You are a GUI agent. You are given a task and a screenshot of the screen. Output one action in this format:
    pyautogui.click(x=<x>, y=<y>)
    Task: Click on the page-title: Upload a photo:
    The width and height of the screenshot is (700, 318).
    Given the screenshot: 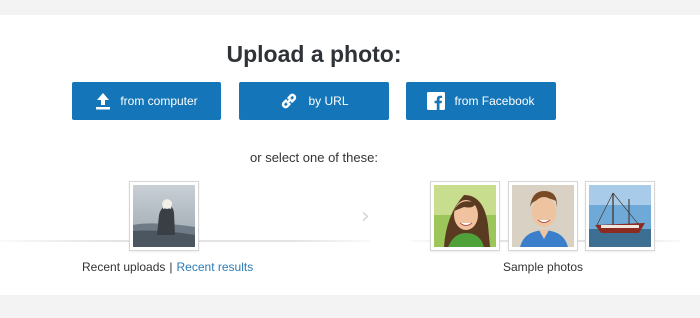 What is the action you would take?
    pyautogui.click(x=314, y=54)
    